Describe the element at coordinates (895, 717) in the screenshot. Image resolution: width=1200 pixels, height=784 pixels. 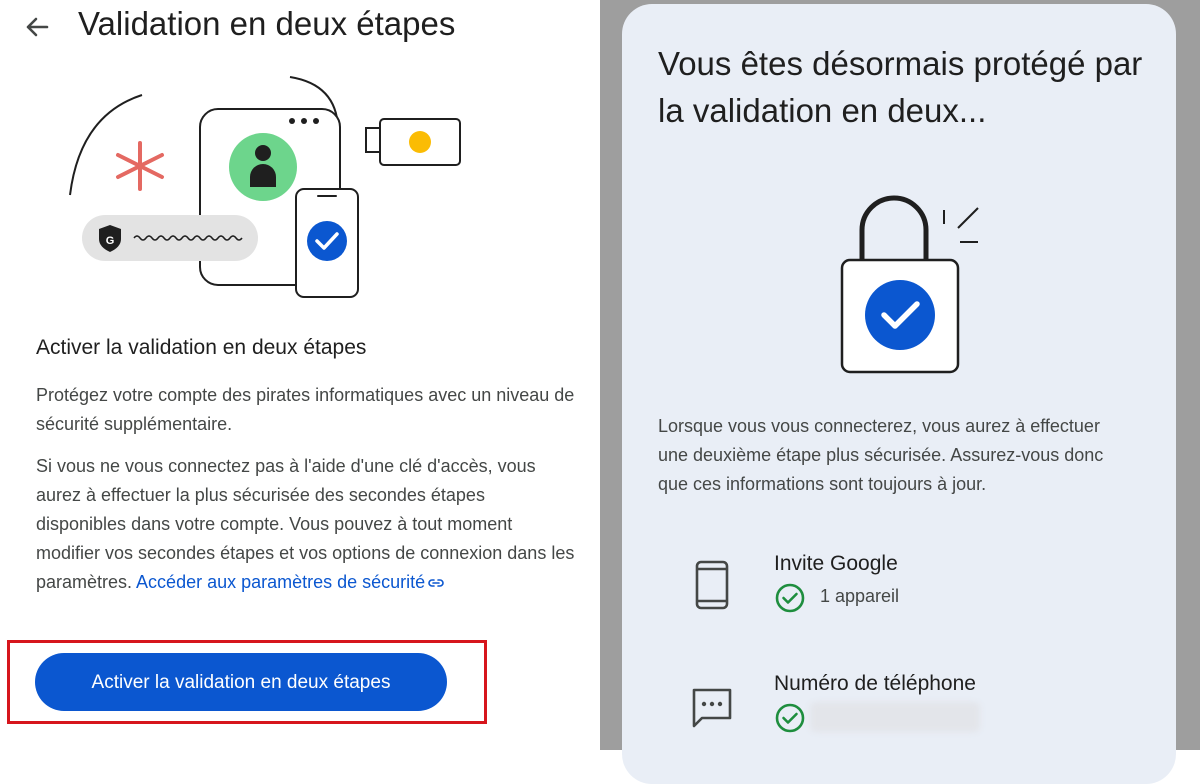
I see `redacted-phone-number` at that location.